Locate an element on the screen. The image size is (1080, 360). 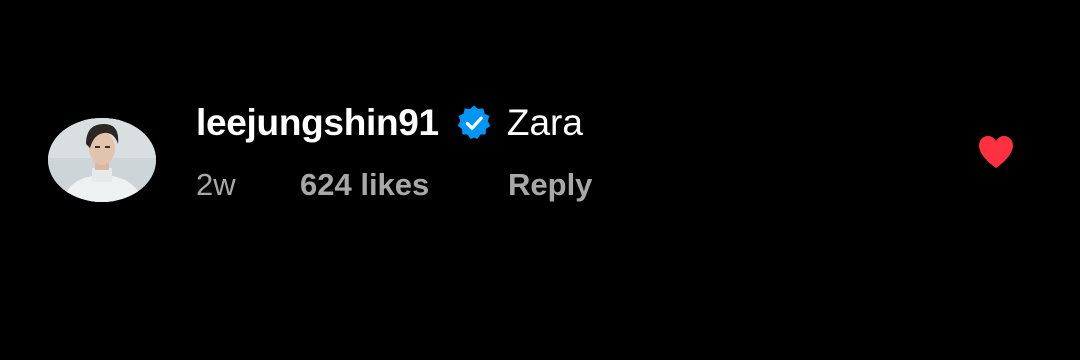
username: leejungshin91 is located at coordinates (317, 123).